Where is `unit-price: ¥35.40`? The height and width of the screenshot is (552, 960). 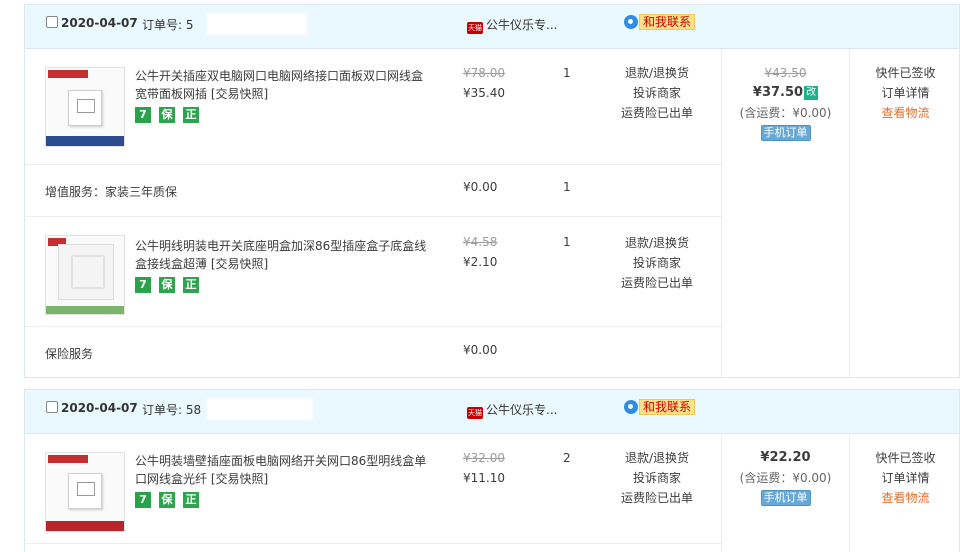
unit-price: ¥35.40 is located at coordinates (484, 93).